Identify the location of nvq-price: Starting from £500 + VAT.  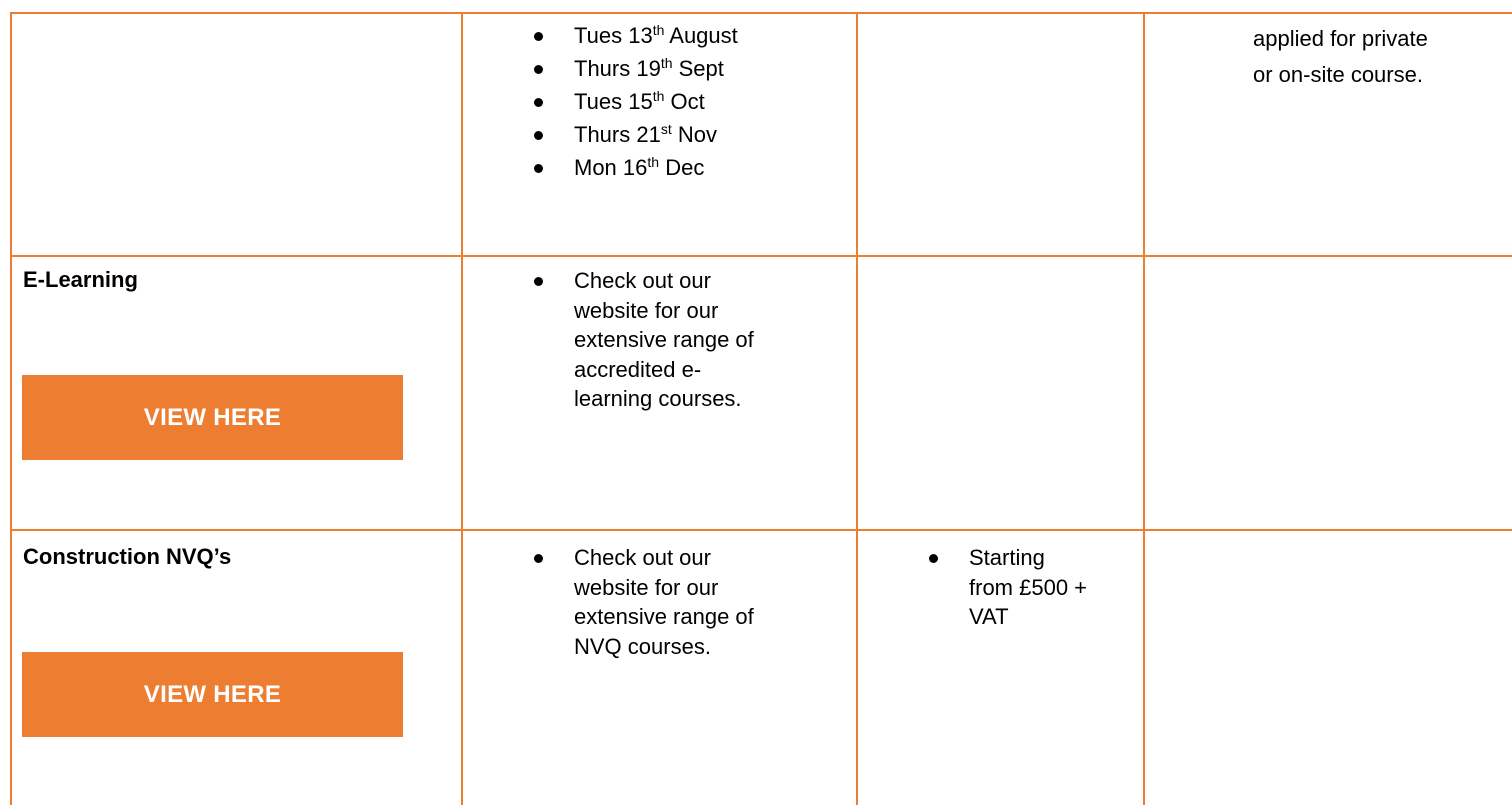
(1075, 587).